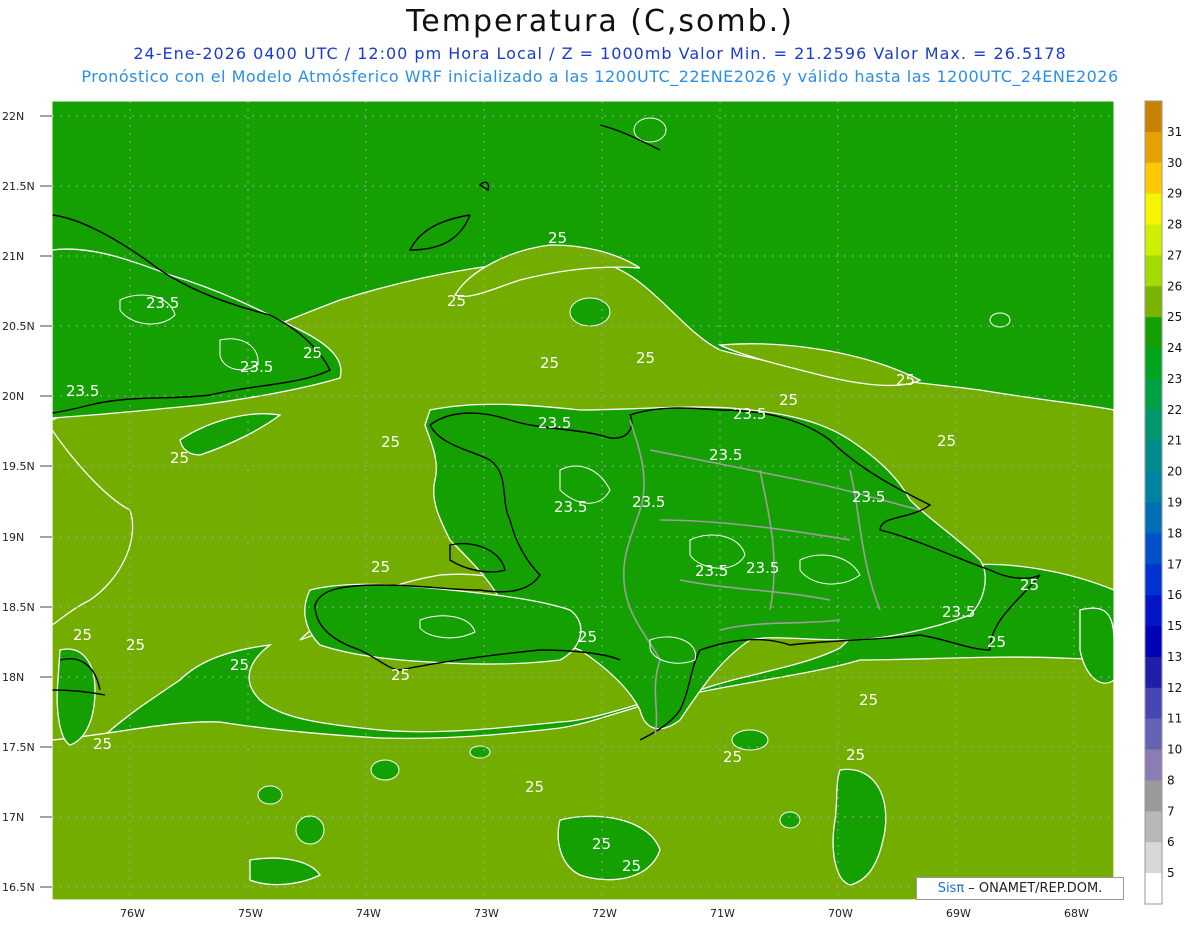  What do you see at coordinates (1174, 194) in the screenshot?
I see `colorbar-level-label: 29` at bounding box center [1174, 194].